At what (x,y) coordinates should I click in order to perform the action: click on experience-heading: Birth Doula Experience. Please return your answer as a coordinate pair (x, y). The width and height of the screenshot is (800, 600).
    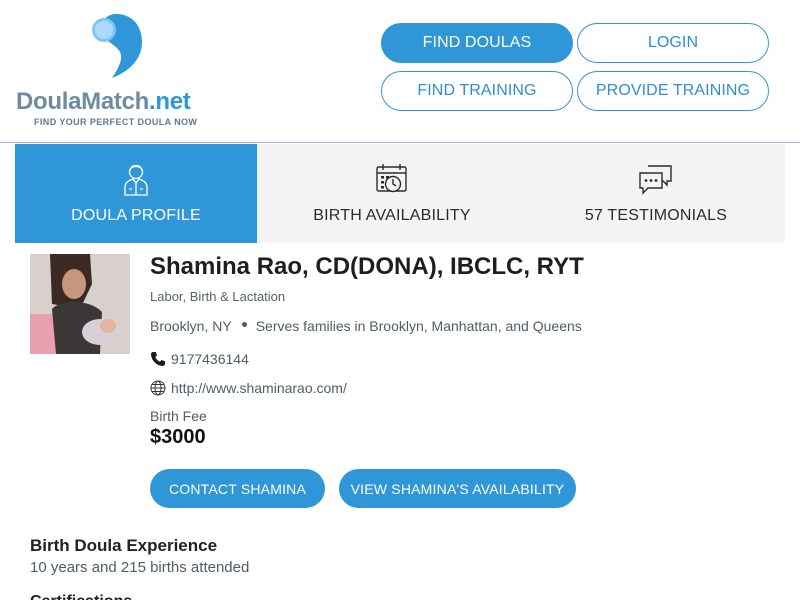
    Looking at the image, I should click on (124, 545).